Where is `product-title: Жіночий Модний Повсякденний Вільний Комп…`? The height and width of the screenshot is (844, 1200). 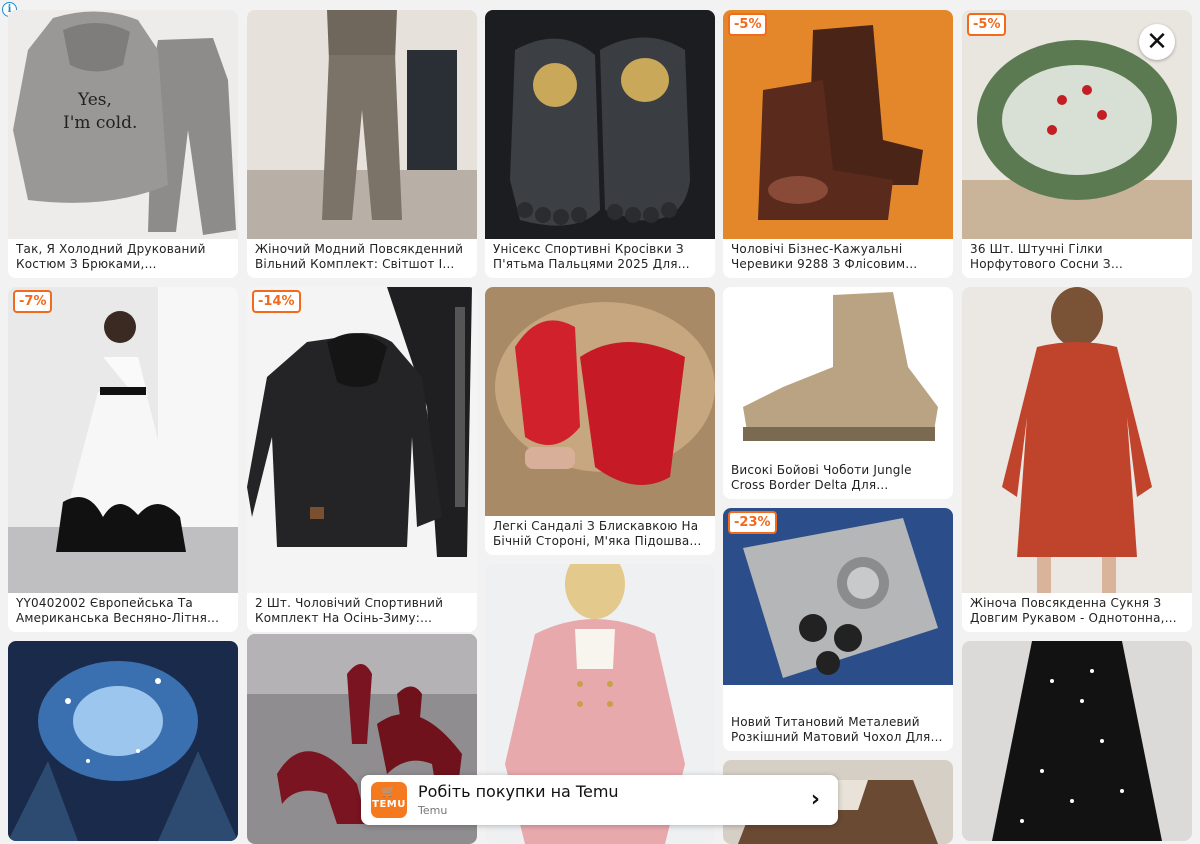 product-title: Жіночий Модний Повсякденний Вільний Комп… is located at coordinates (359, 256).